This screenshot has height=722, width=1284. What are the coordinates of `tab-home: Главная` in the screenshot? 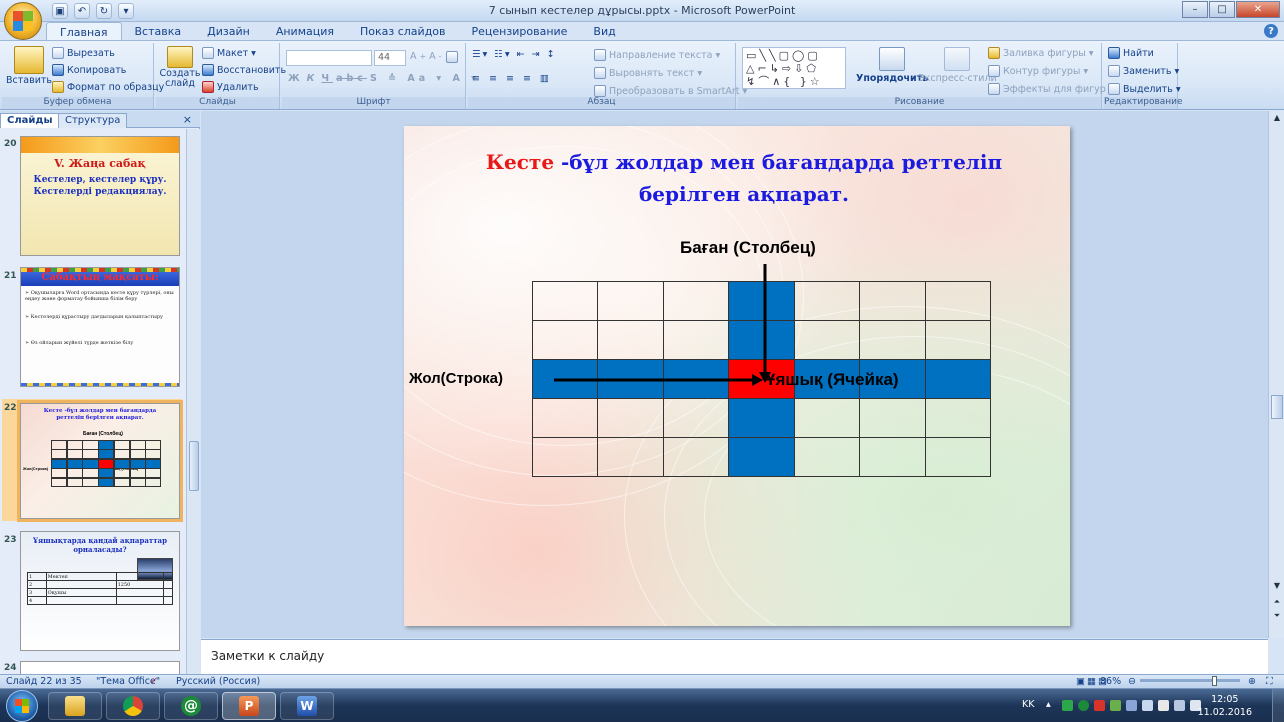 It's located at (84, 31).